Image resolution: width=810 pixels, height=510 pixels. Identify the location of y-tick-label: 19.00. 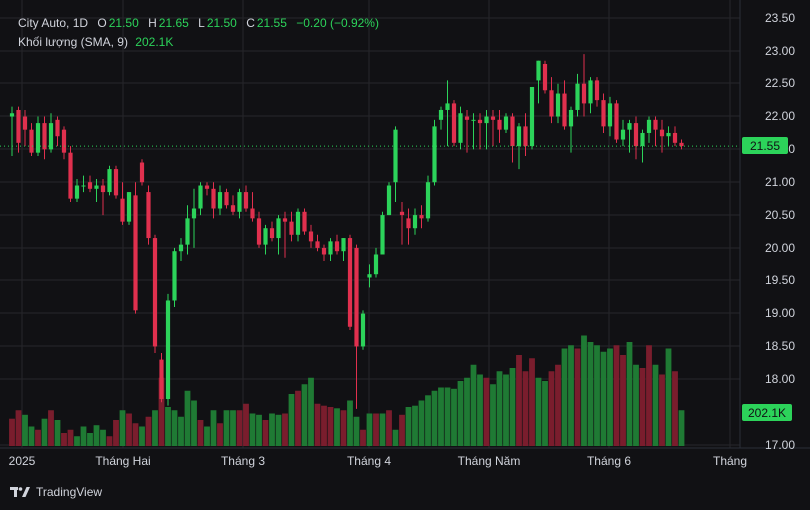
(780, 313).